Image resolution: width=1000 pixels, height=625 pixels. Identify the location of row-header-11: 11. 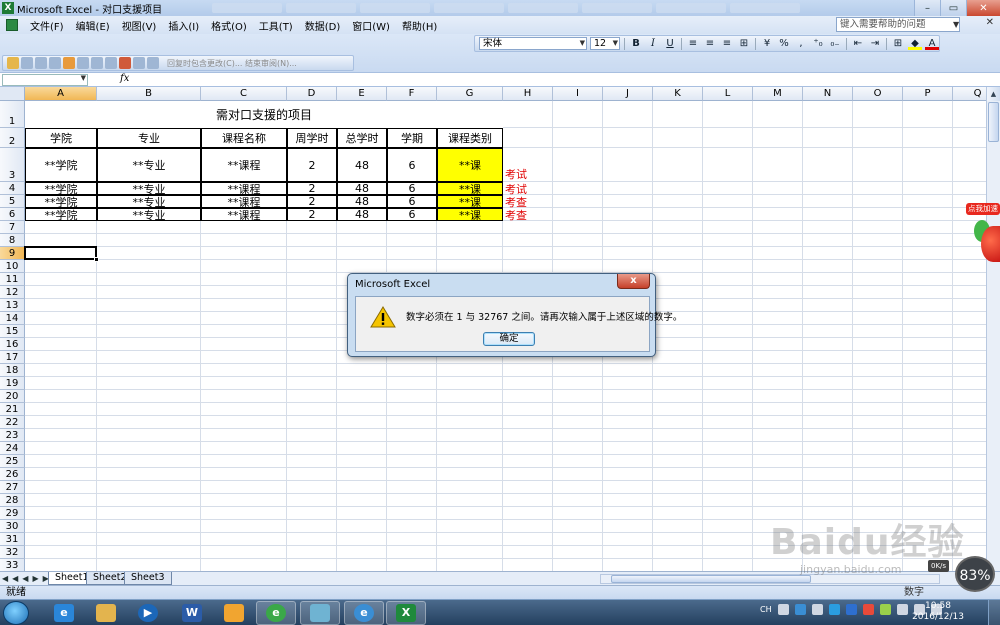
(12, 279).